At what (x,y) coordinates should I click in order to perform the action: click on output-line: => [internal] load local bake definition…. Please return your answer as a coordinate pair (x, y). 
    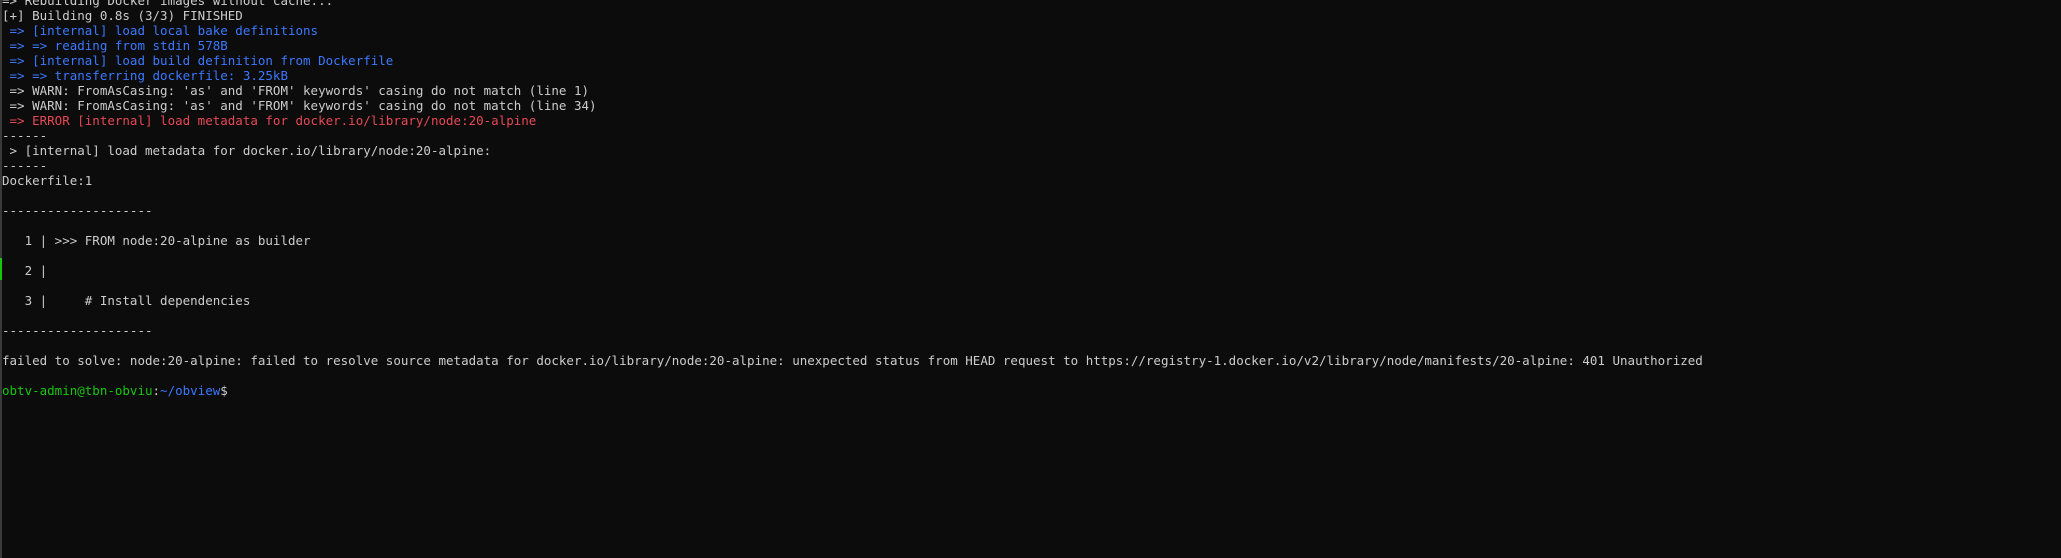
    Looking at the image, I should click on (160, 30).